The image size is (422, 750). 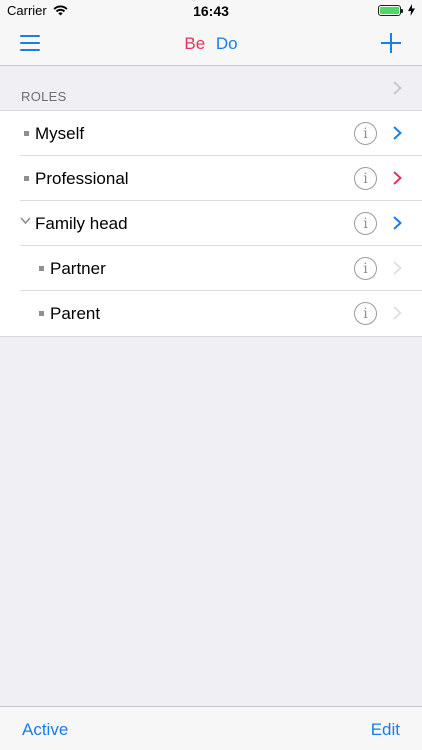 What do you see at coordinates (25, 221) in the screenshot?
I see `chevron-down-icon` at bounding box center [25, 221].